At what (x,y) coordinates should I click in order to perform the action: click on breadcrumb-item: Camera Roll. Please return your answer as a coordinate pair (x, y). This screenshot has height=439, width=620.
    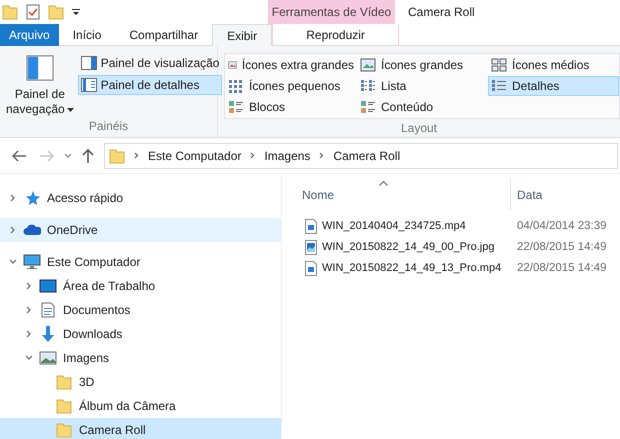
    Looking at the image, I should click on (366, 155).